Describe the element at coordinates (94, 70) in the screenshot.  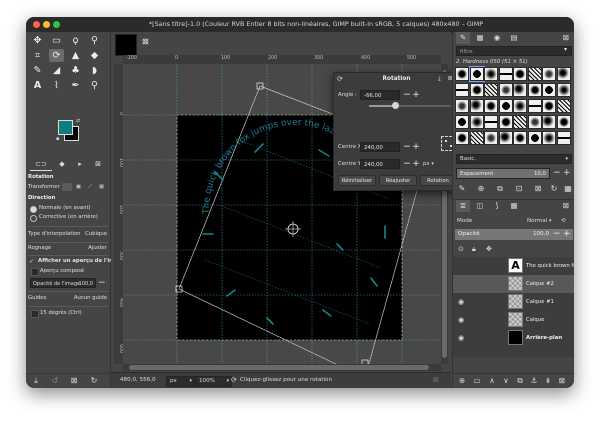
I see `smudge-icon: ◗` at that location.